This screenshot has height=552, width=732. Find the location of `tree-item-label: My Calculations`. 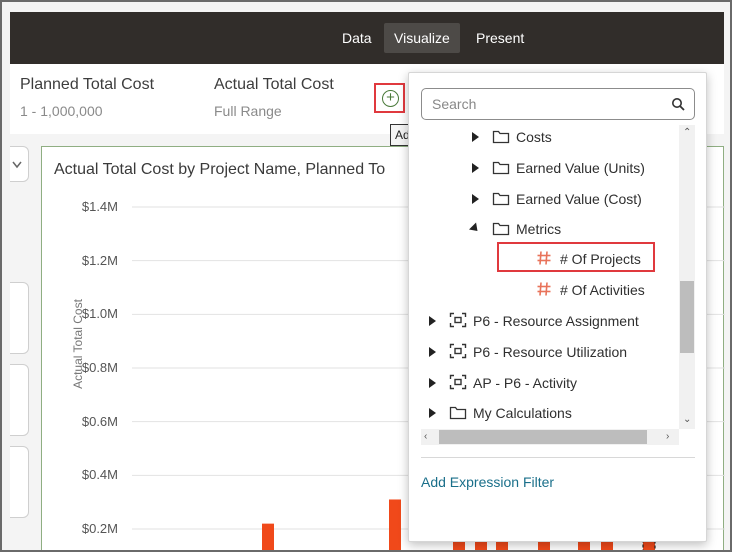

tree-item-label: My Calculations is located at coordinates (522, 413).